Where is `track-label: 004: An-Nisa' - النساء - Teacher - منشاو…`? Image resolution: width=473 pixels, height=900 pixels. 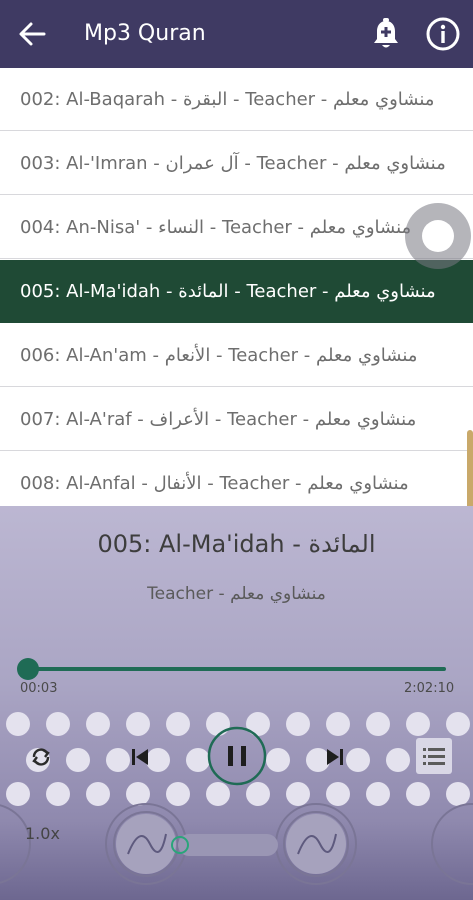 track-label: 004: An-Nisa' - النساء - Teacher - منشاو… is located at coordinates (216, 227).